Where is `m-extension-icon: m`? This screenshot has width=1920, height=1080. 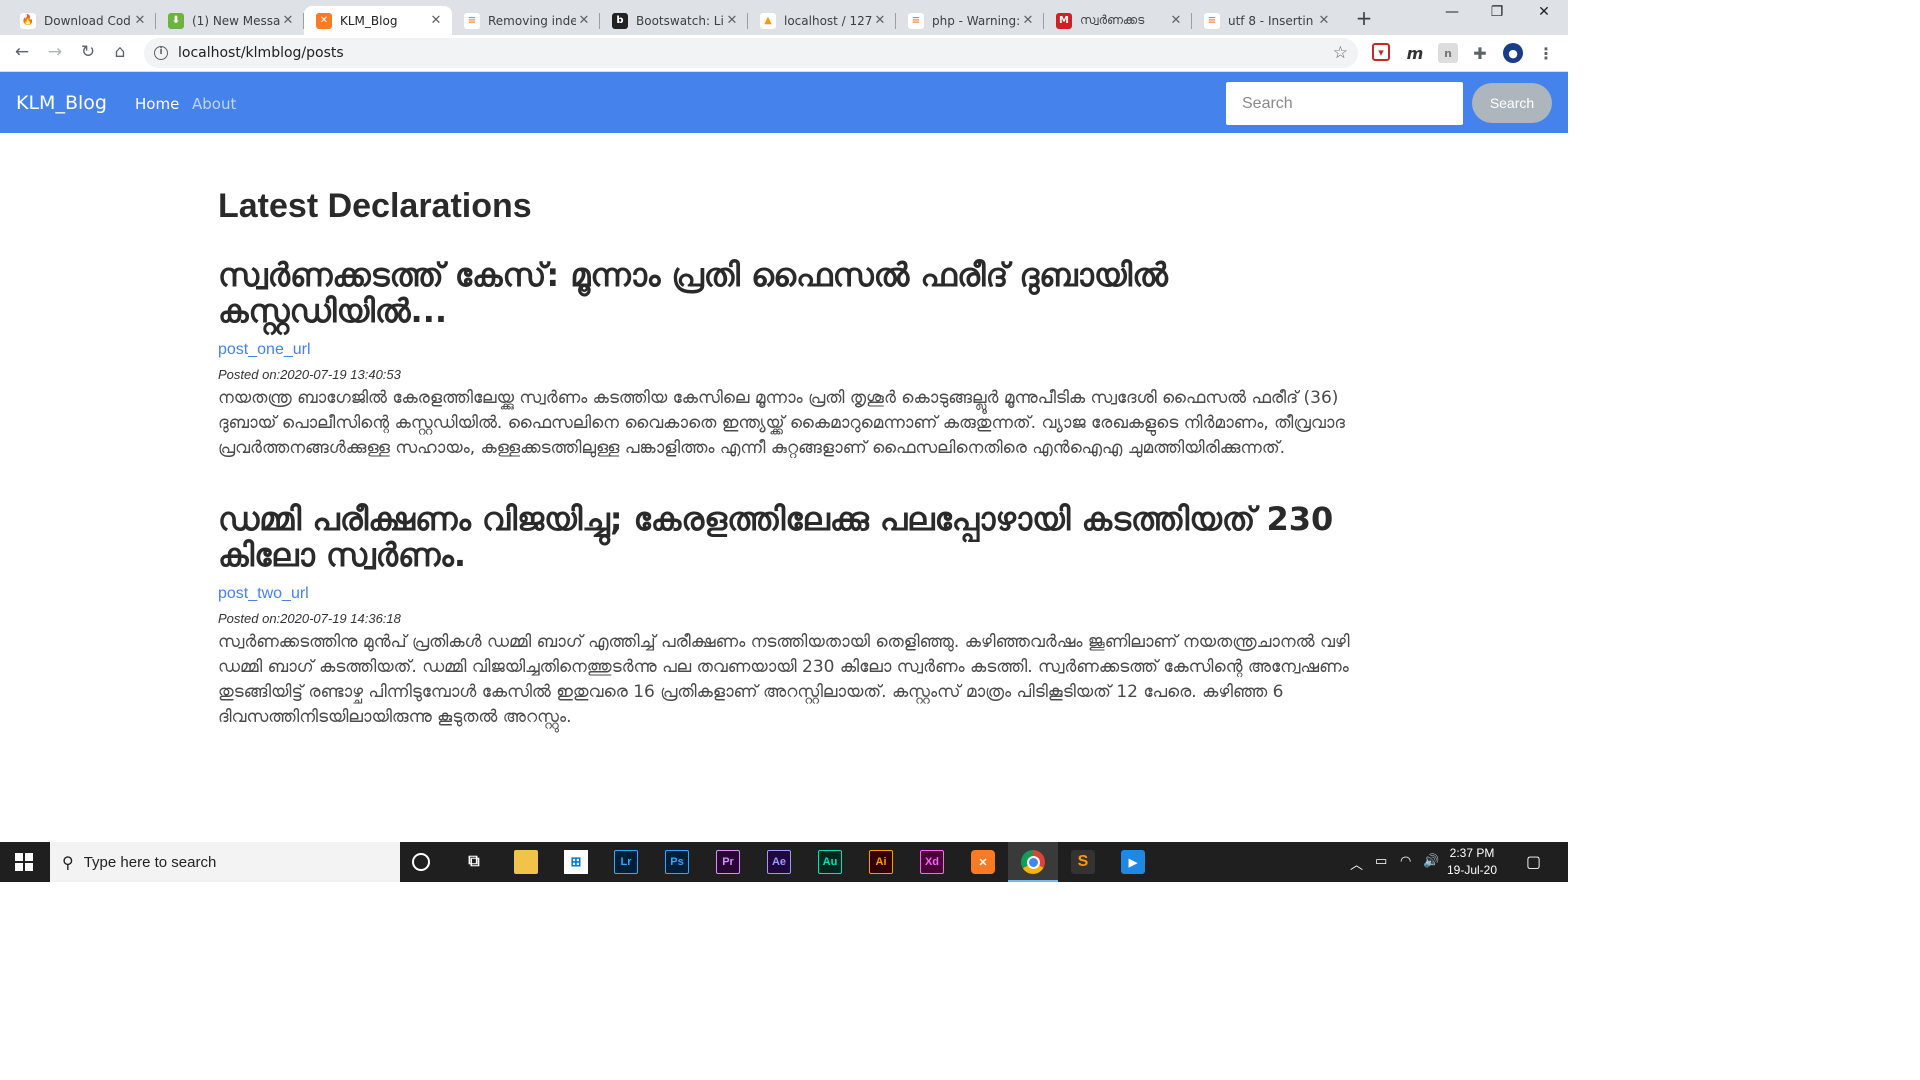
m-extension-icon: m is located at coordinates (1415, 53).